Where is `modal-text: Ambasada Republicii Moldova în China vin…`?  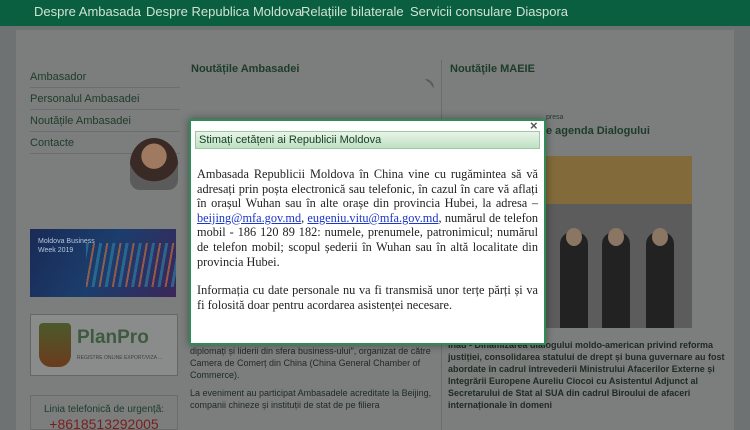 modal-text: Ambasada Republicii Moldova în China vin… is located at coordinates (367, 189).